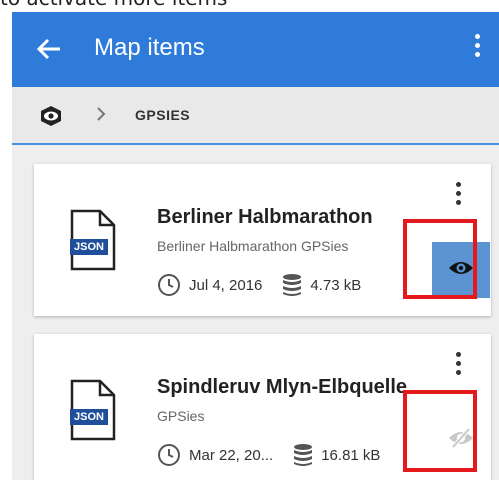 This screenshot has width=499, height=480. Describe the element at coordinates (336, 285) in the screenshot. I see `item-size: 4.73 kB` at that location.